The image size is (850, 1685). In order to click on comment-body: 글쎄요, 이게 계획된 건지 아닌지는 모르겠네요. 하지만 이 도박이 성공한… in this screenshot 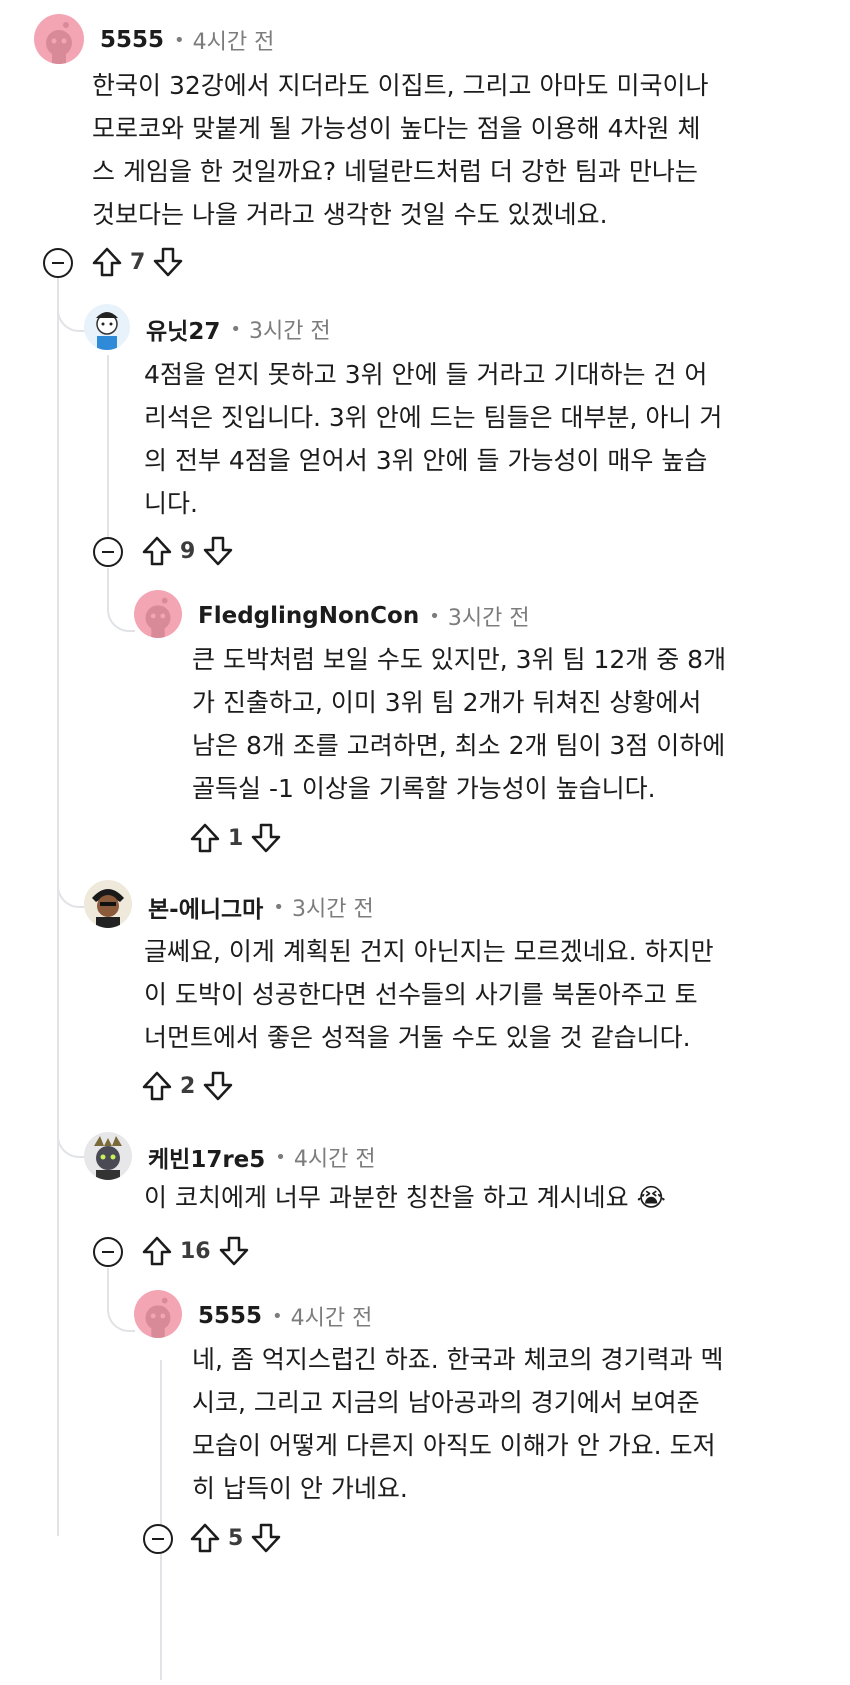, I will do `click(429, 994)`.